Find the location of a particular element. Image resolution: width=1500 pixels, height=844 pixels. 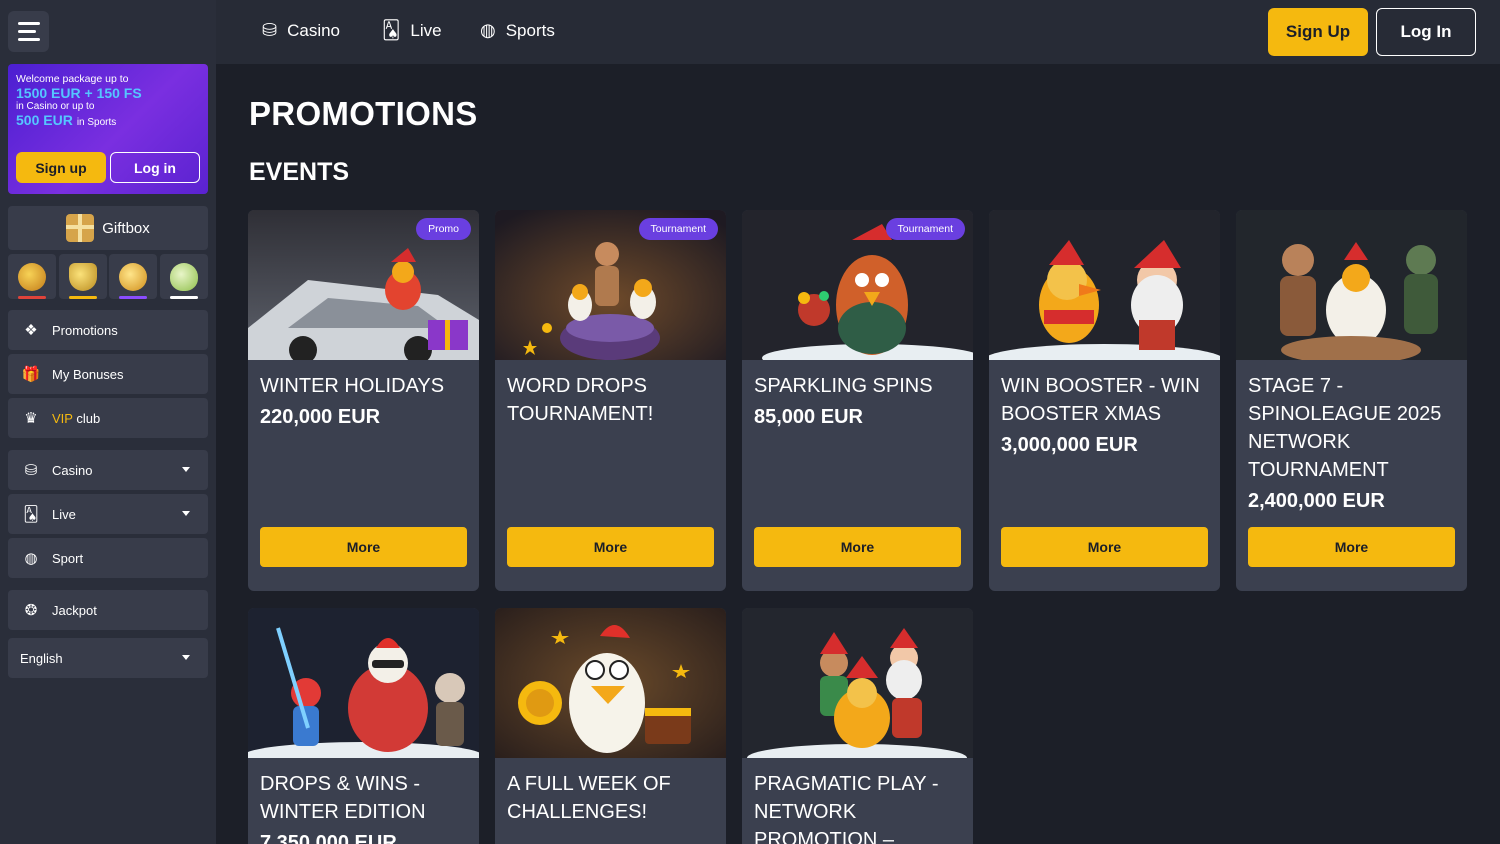

welcome-line: Welcome package up to is located at coordinates (72, 79).